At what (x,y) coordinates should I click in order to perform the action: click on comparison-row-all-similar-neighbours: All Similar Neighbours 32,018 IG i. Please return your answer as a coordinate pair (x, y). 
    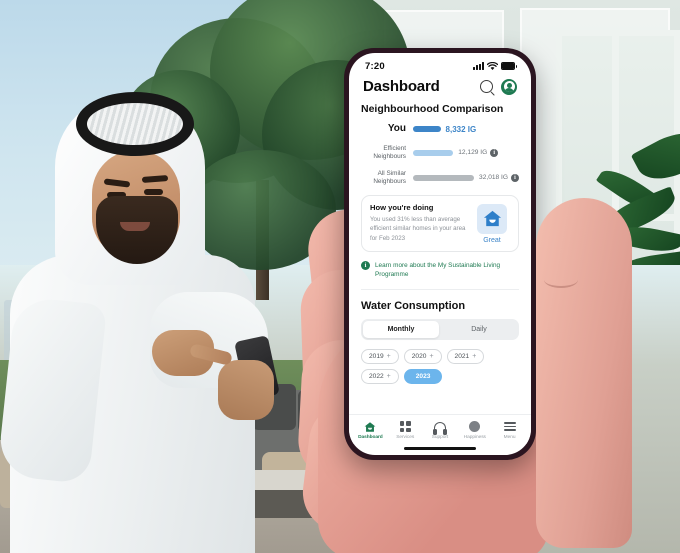
    Looking at the image, I should click on (440, 178).